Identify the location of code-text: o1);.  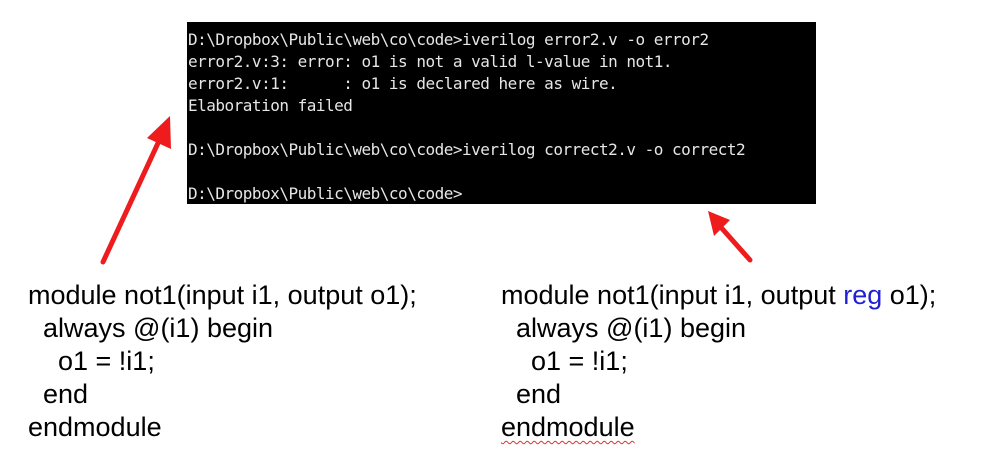
(909, 295).